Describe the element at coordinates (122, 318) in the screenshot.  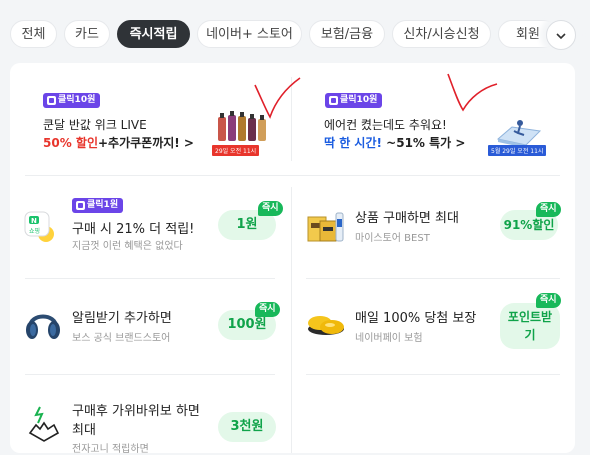
I see `offer-title: 알림받기 추가하면` at that location.